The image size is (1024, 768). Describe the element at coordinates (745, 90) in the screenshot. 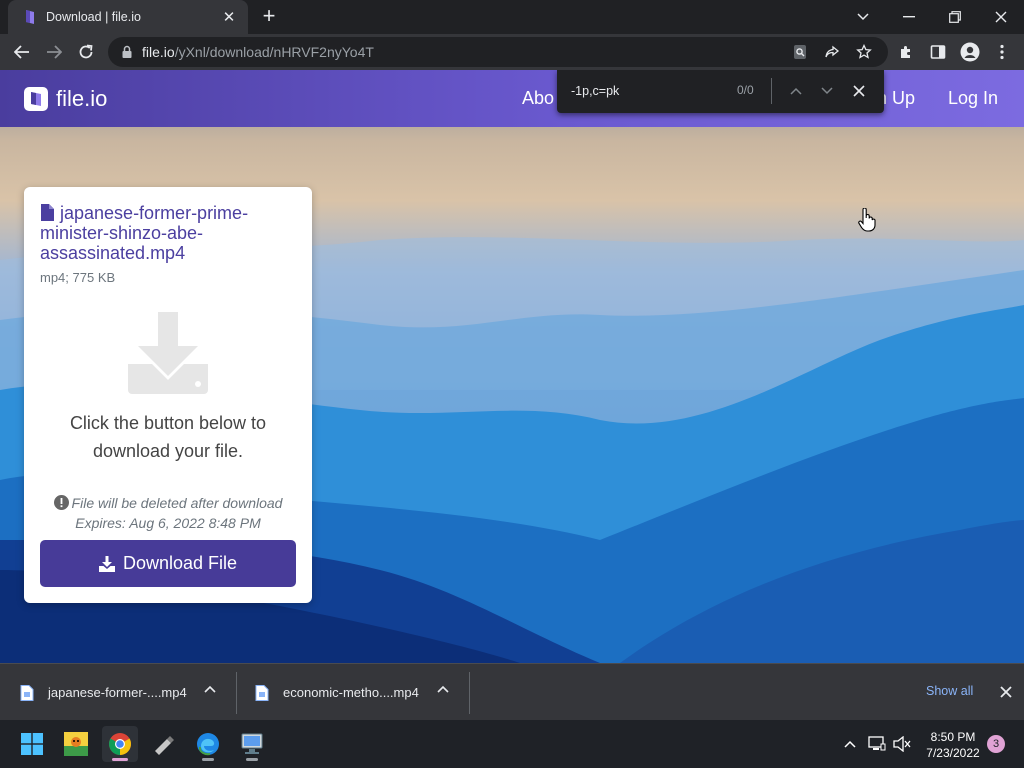

I see `find-match-count: 0/0` at that location.